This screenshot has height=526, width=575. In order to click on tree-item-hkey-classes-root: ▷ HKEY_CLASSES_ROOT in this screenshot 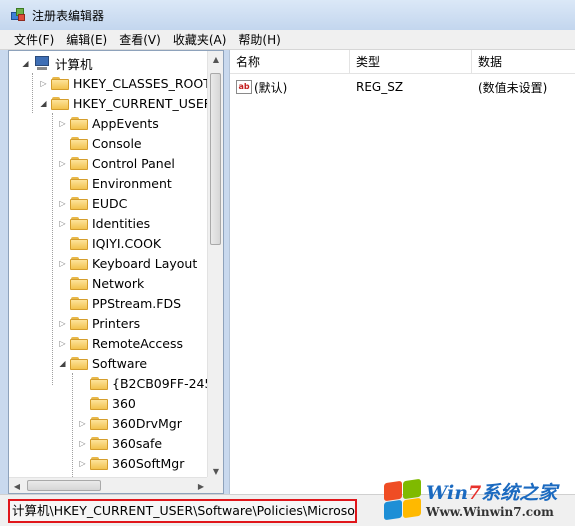, I will do `click(124, 83)`.